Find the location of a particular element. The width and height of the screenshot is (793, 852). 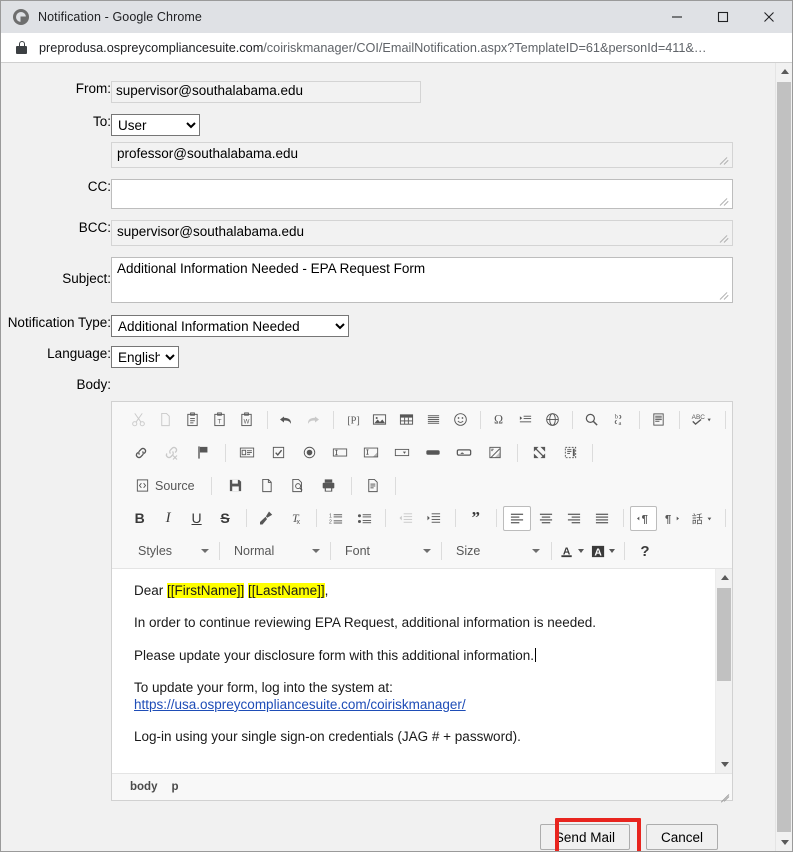

font-size-combo: Size is located at coordinates (496, 551).